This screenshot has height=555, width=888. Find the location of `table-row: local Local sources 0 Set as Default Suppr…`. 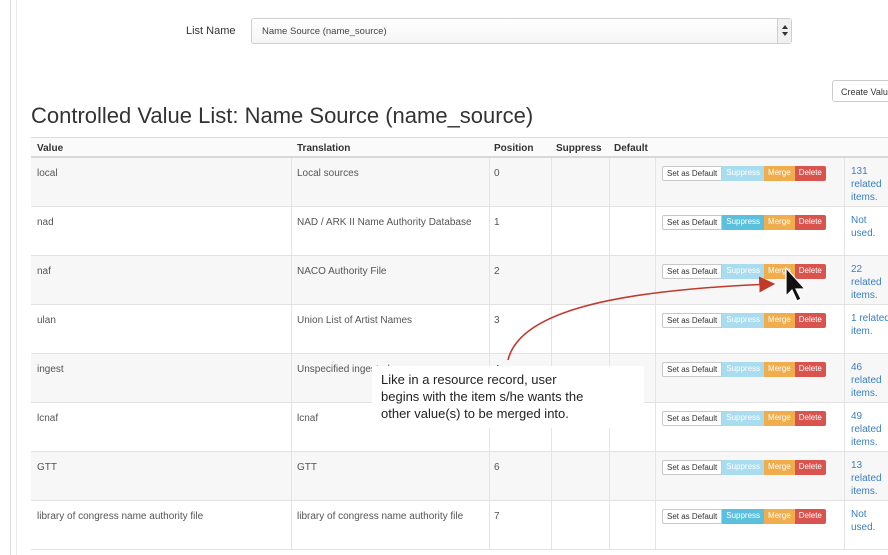

table-row: local Local sources 0 Set as Default Suppr… is located at coordinates (459, 182).